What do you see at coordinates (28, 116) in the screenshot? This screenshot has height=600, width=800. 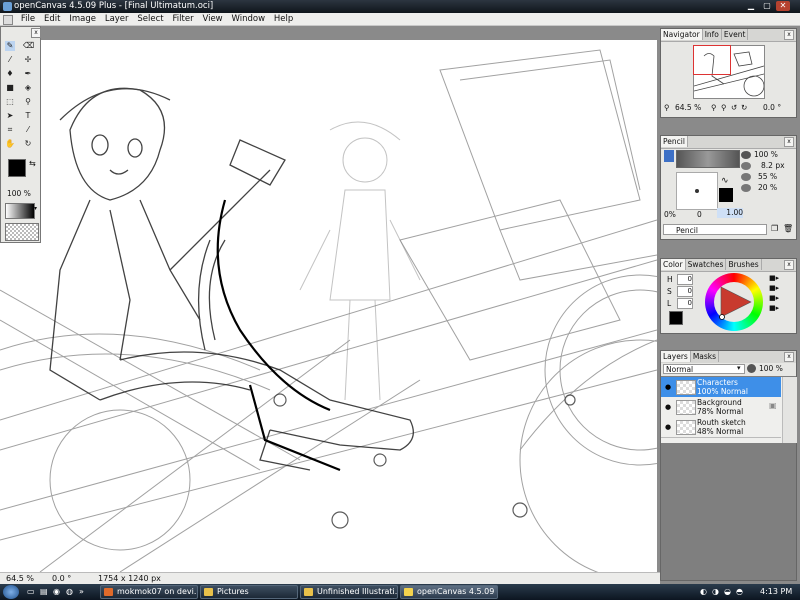 I see `text-tool-icon: T` at bounding box center [28, 116].